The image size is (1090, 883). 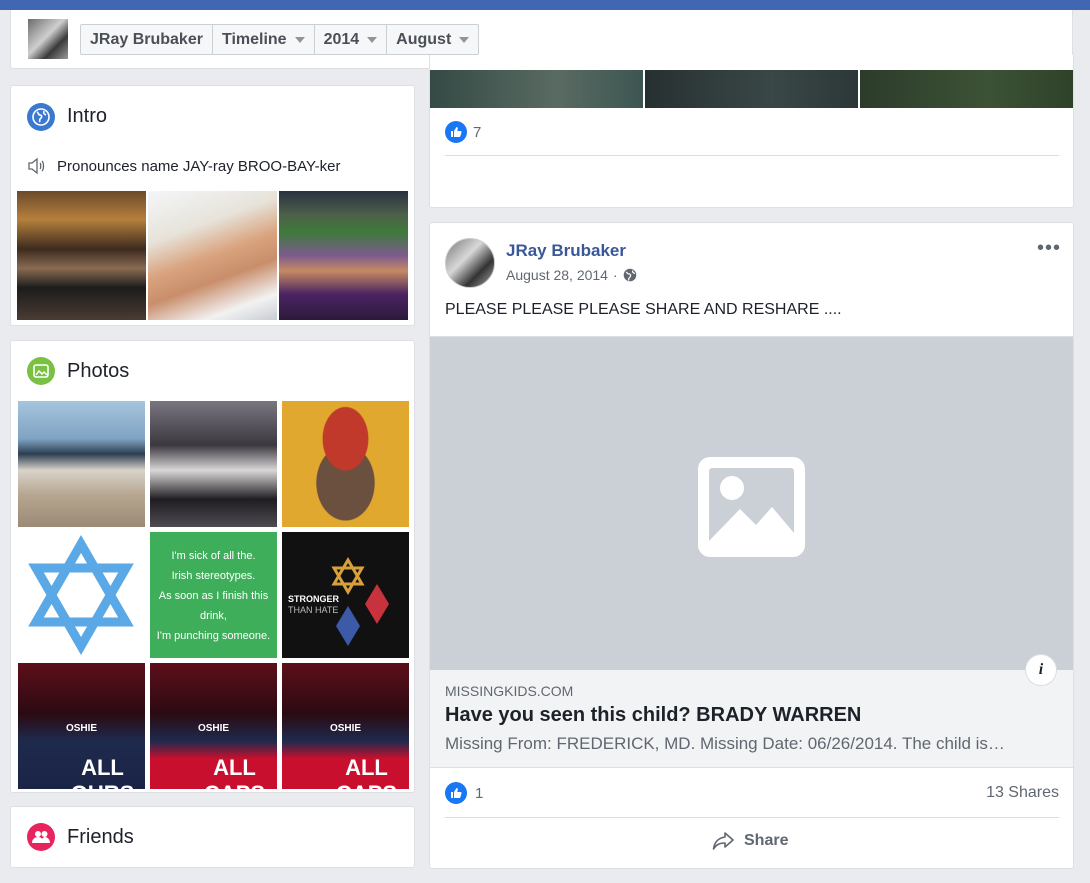 What do you see at coordinates (199, 166) in the screenshot?
I see `pronunciation-text: Pronounces name JAY-ray BROO-BAY-ker` at bounding box center [199, 166].